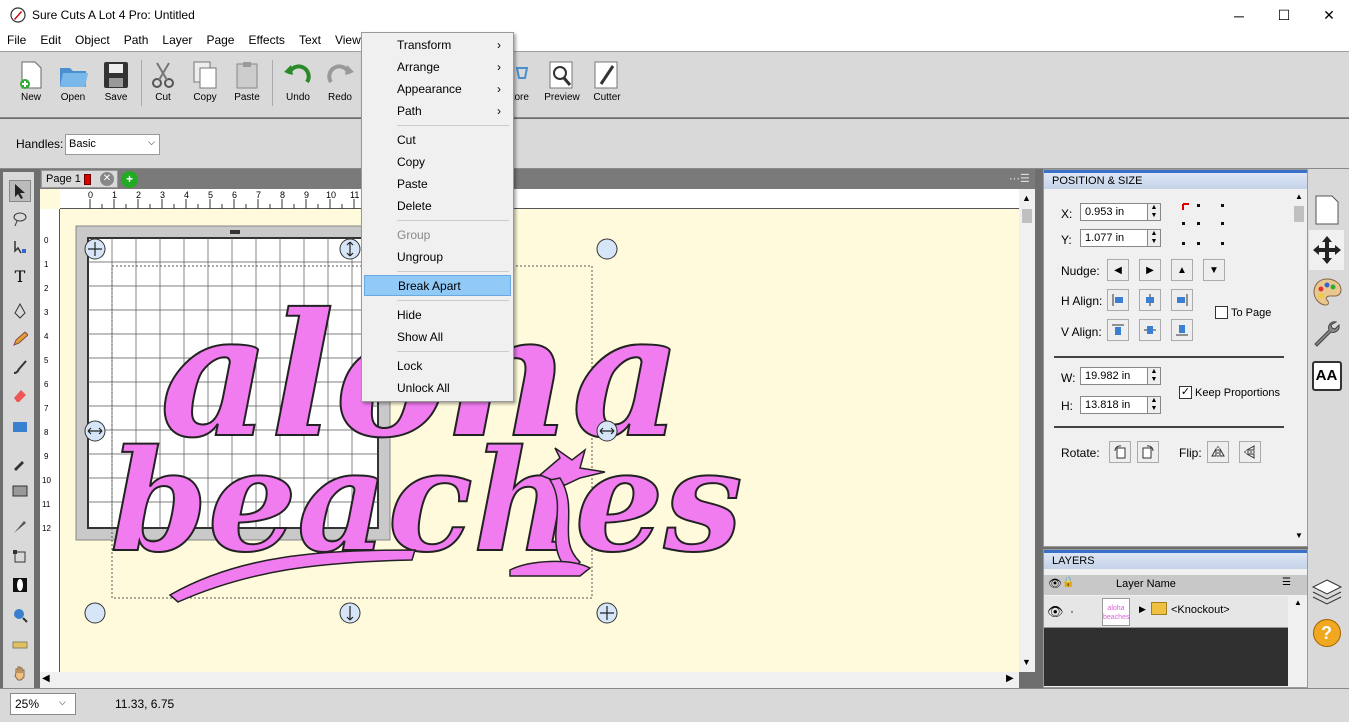  What do you see at coordinates (1166, 612) in the screenshot?
I see `layer-row: 👁 · aloha beaches ▶ <Knockout>` at bounding box center [1166, 612].